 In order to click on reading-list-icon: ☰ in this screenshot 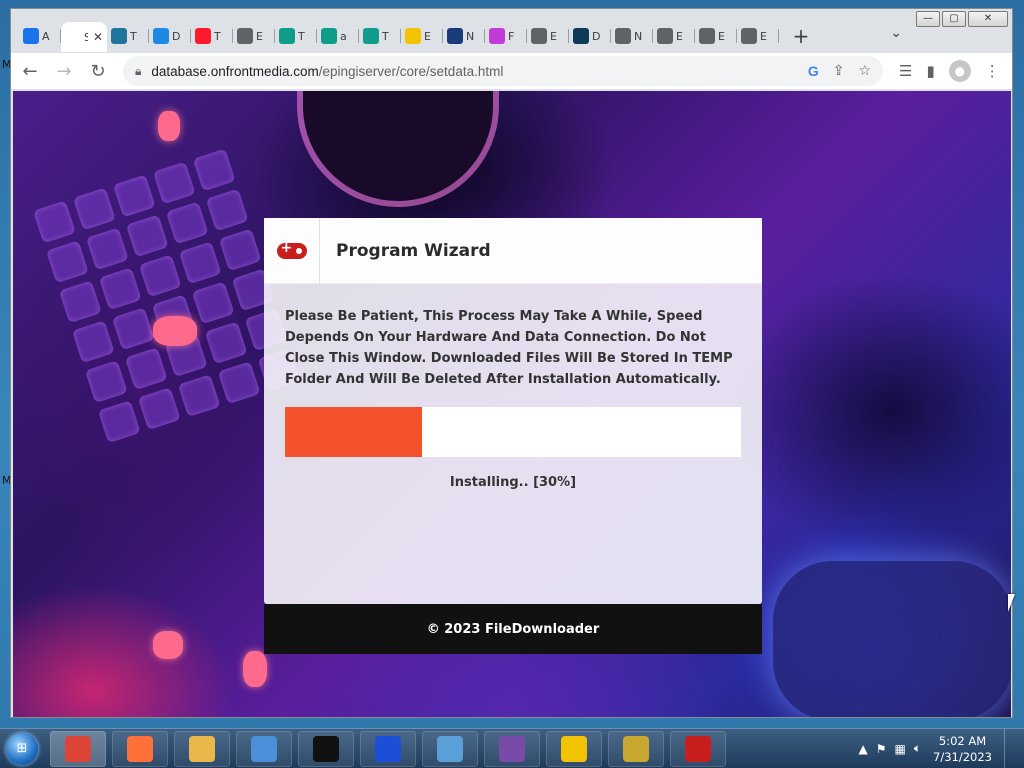, I will do `click(905, 71)`.